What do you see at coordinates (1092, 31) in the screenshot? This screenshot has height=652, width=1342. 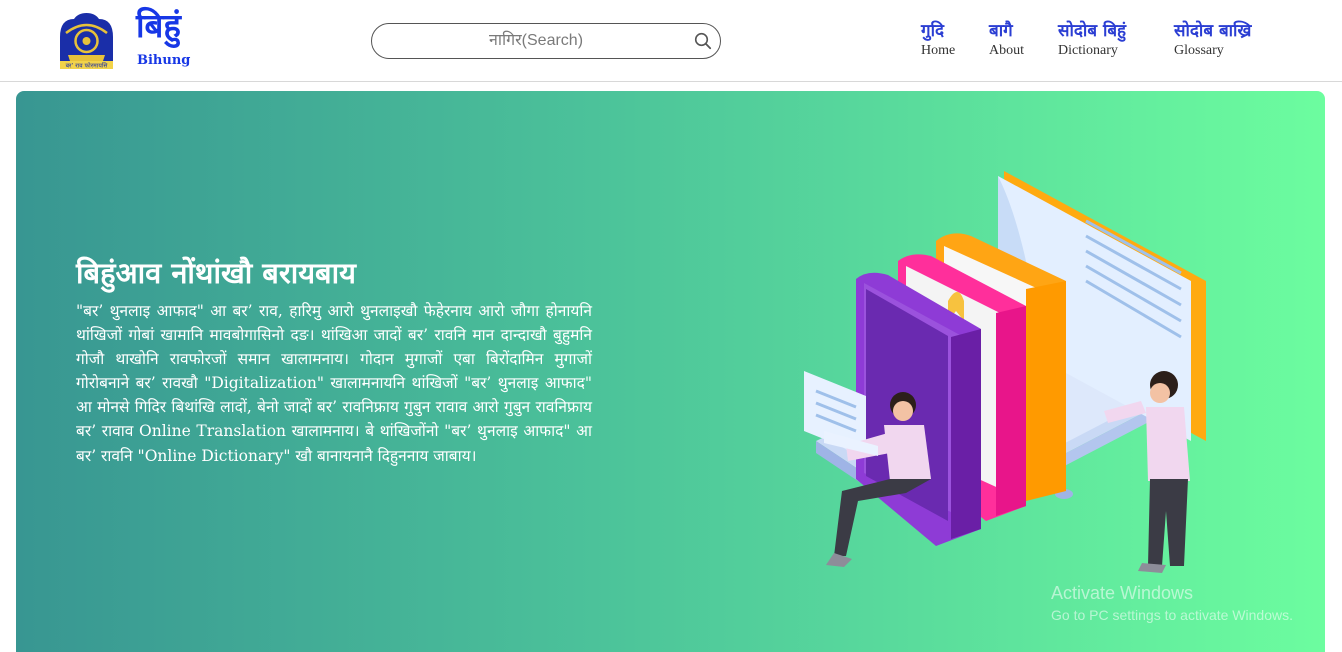 I see `nav-dictionary-label: सोदोब बिहुं` at bounding box center [1092, 31].